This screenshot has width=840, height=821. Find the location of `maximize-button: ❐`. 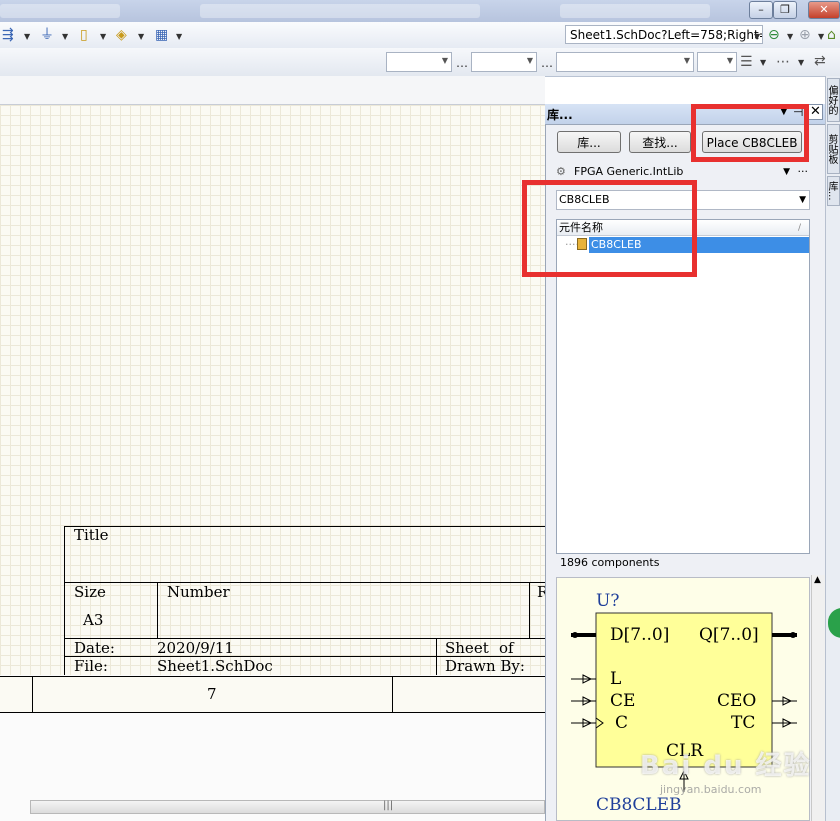

maximize-button: ❐ is located at coordinates (785, 10).